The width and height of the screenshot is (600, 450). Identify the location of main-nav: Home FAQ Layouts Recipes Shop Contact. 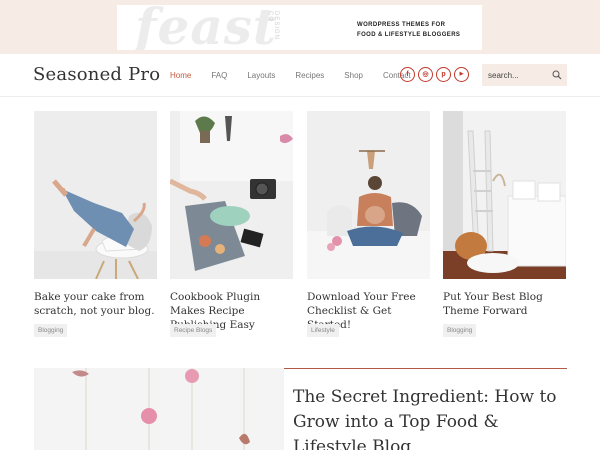
(300, 75).